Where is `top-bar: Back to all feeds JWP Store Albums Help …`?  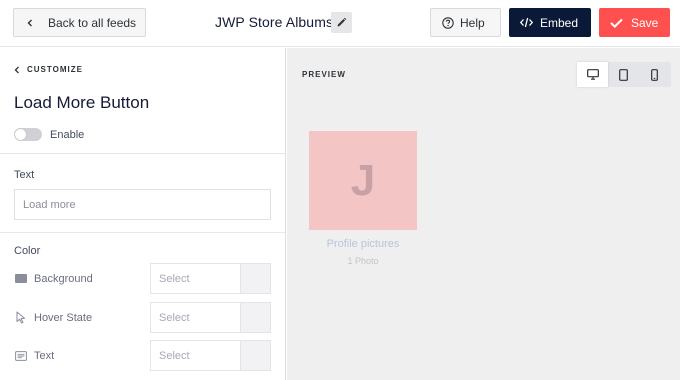
top-bar: Back to all feeds JWP Store Albums Help … is located at coordinates (340, 23).